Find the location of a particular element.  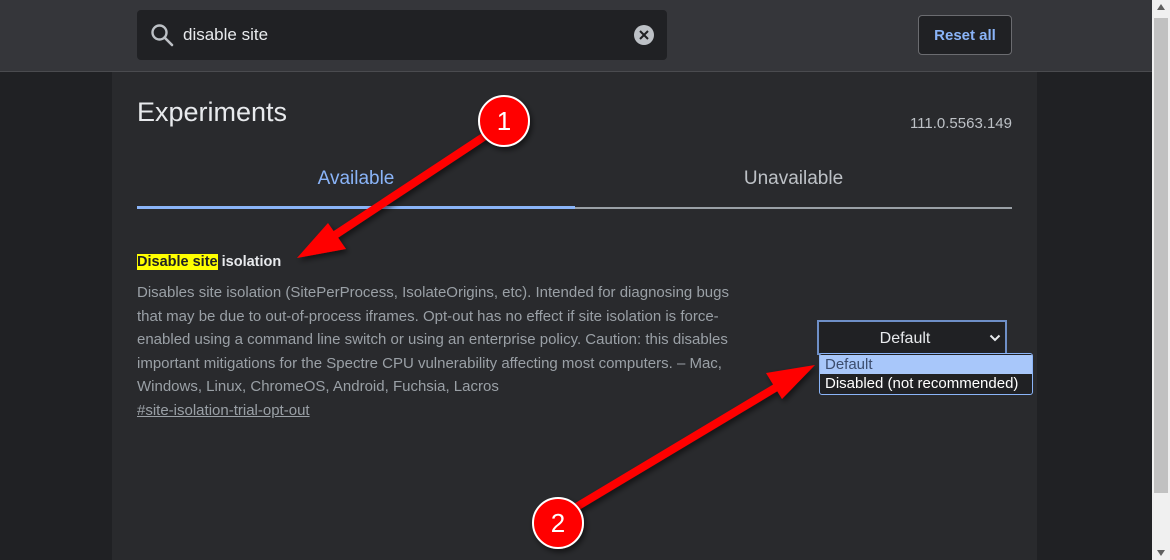

header-bar: Reset all is located at coordinates (576, 36).